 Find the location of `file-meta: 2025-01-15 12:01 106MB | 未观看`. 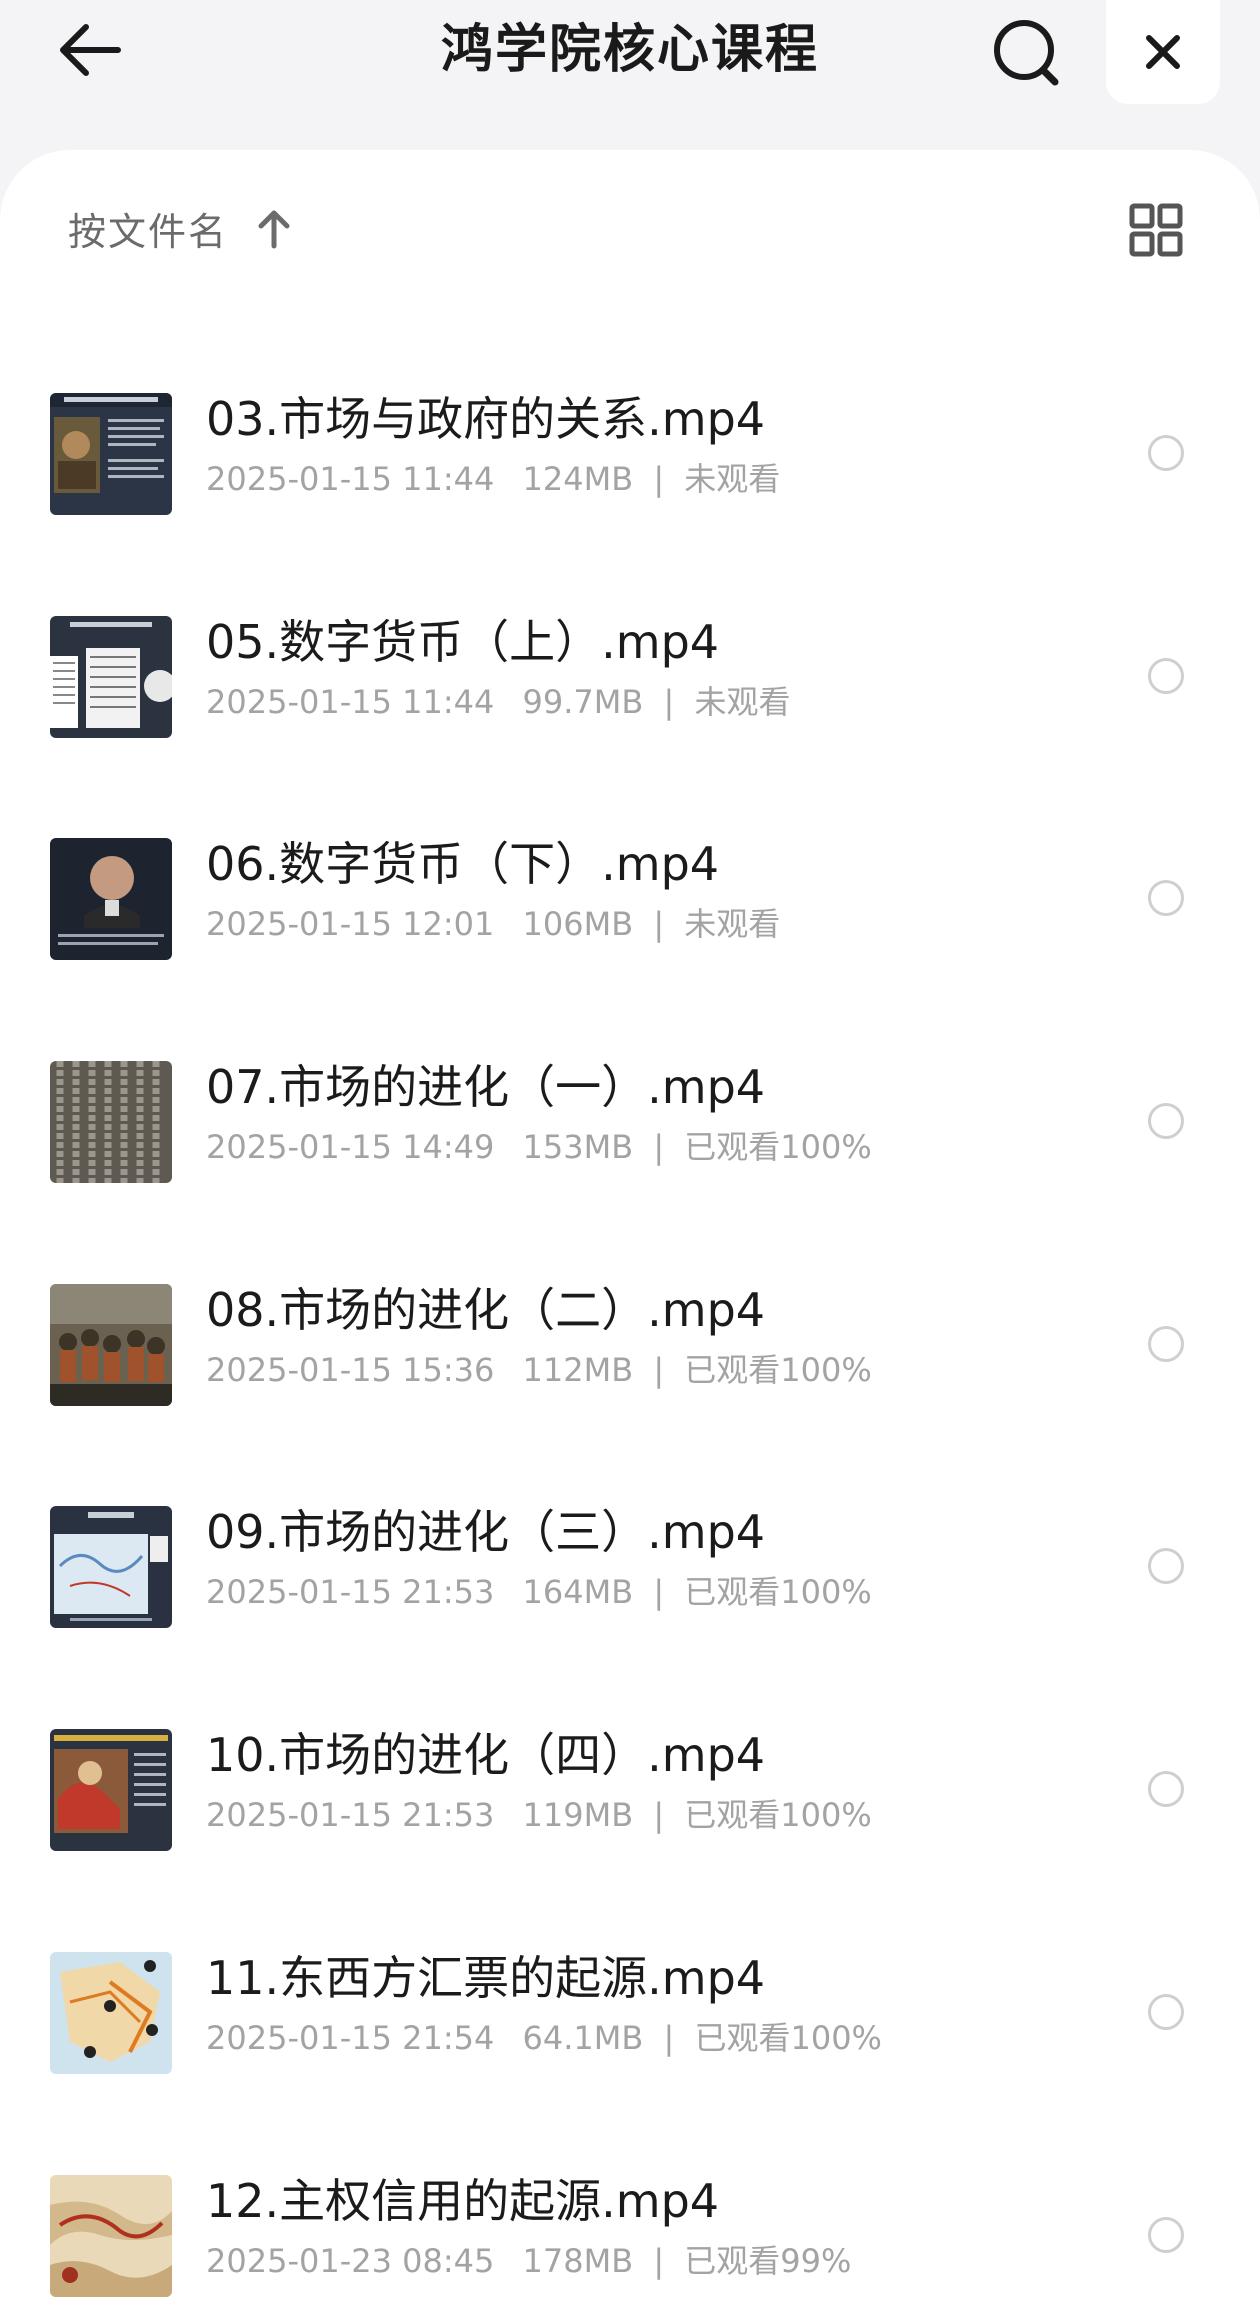

file-meta: 2025-01-15 12:01 106MB | 未观看 is located at coordinates (493, 924).